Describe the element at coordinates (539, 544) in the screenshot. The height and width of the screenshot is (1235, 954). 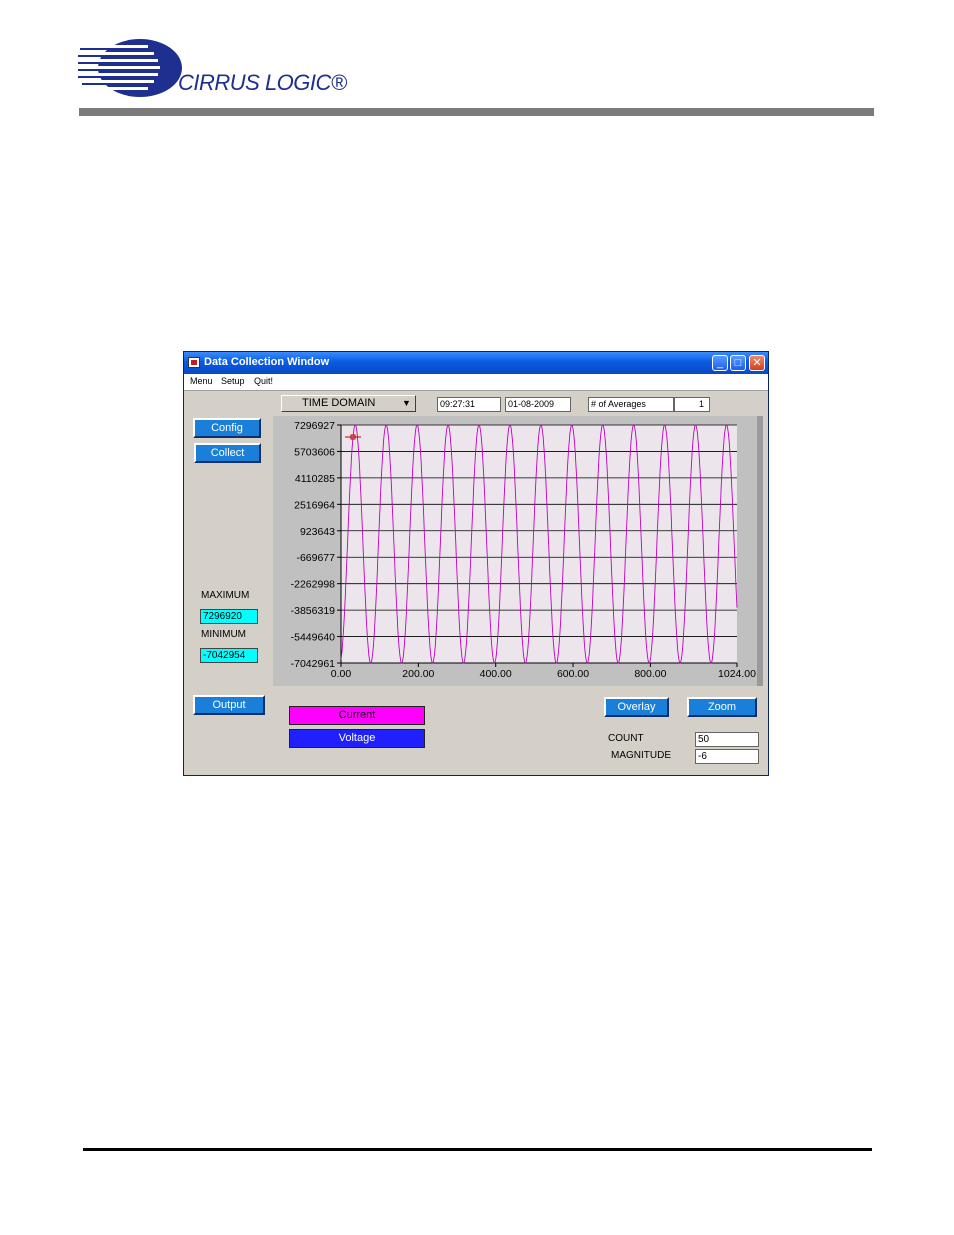
I see `plot-area` at that location.